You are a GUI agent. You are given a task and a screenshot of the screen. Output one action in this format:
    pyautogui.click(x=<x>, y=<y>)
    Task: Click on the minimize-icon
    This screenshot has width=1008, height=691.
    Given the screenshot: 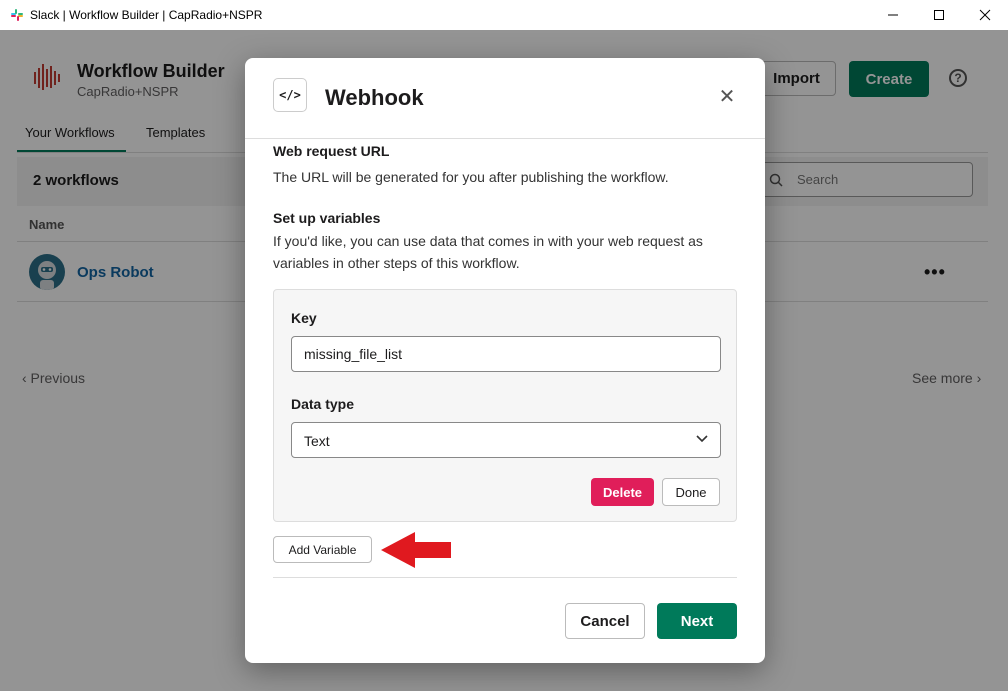 What is the action you would take?
    pyautogui.click(x=893, y=15)
    